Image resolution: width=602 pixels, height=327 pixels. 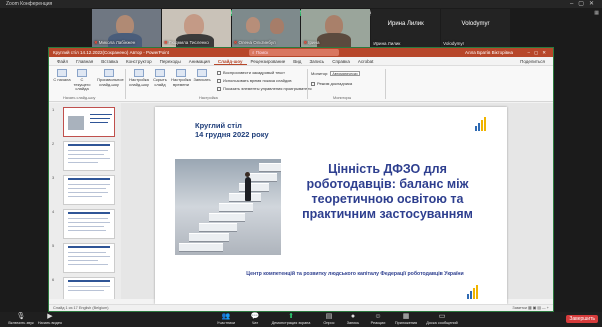 What do you see at coordinates (202, 76) in the screenshot?
I see `record-button: Записать` at bounding box center [202, 76].